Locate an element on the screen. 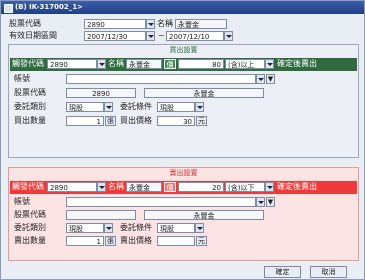 The image size is (365, 280). buy-trigger-price-input: 80 is located at coordinates (201, 64).